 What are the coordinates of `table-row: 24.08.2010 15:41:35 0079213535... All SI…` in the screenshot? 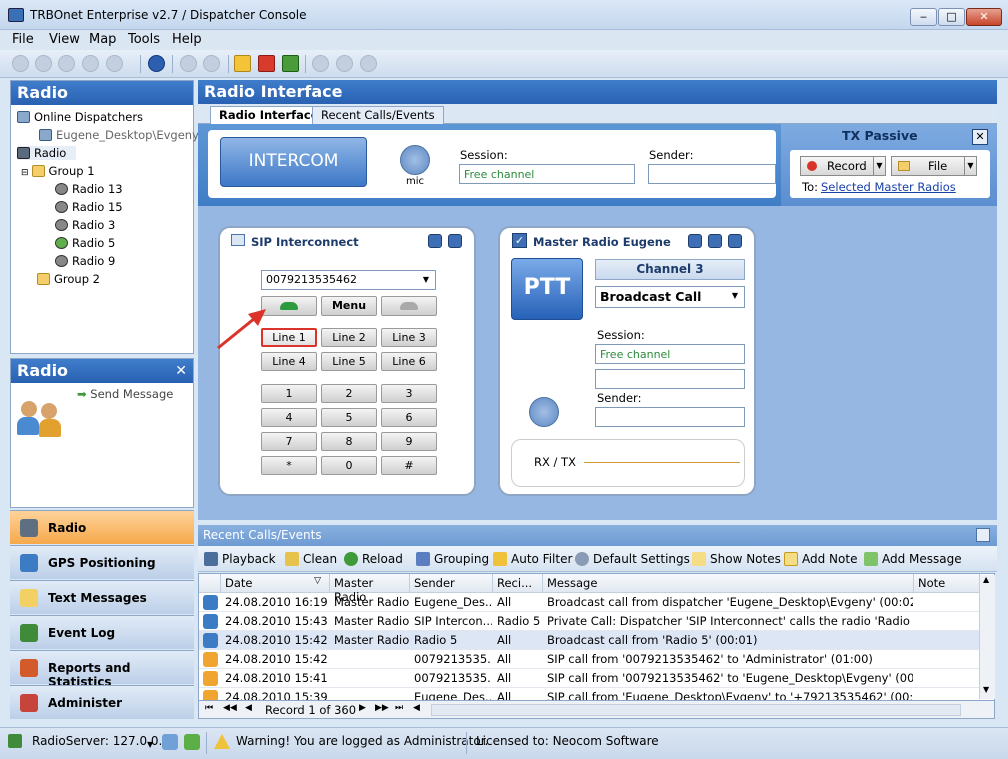 It's located at (590, 678).